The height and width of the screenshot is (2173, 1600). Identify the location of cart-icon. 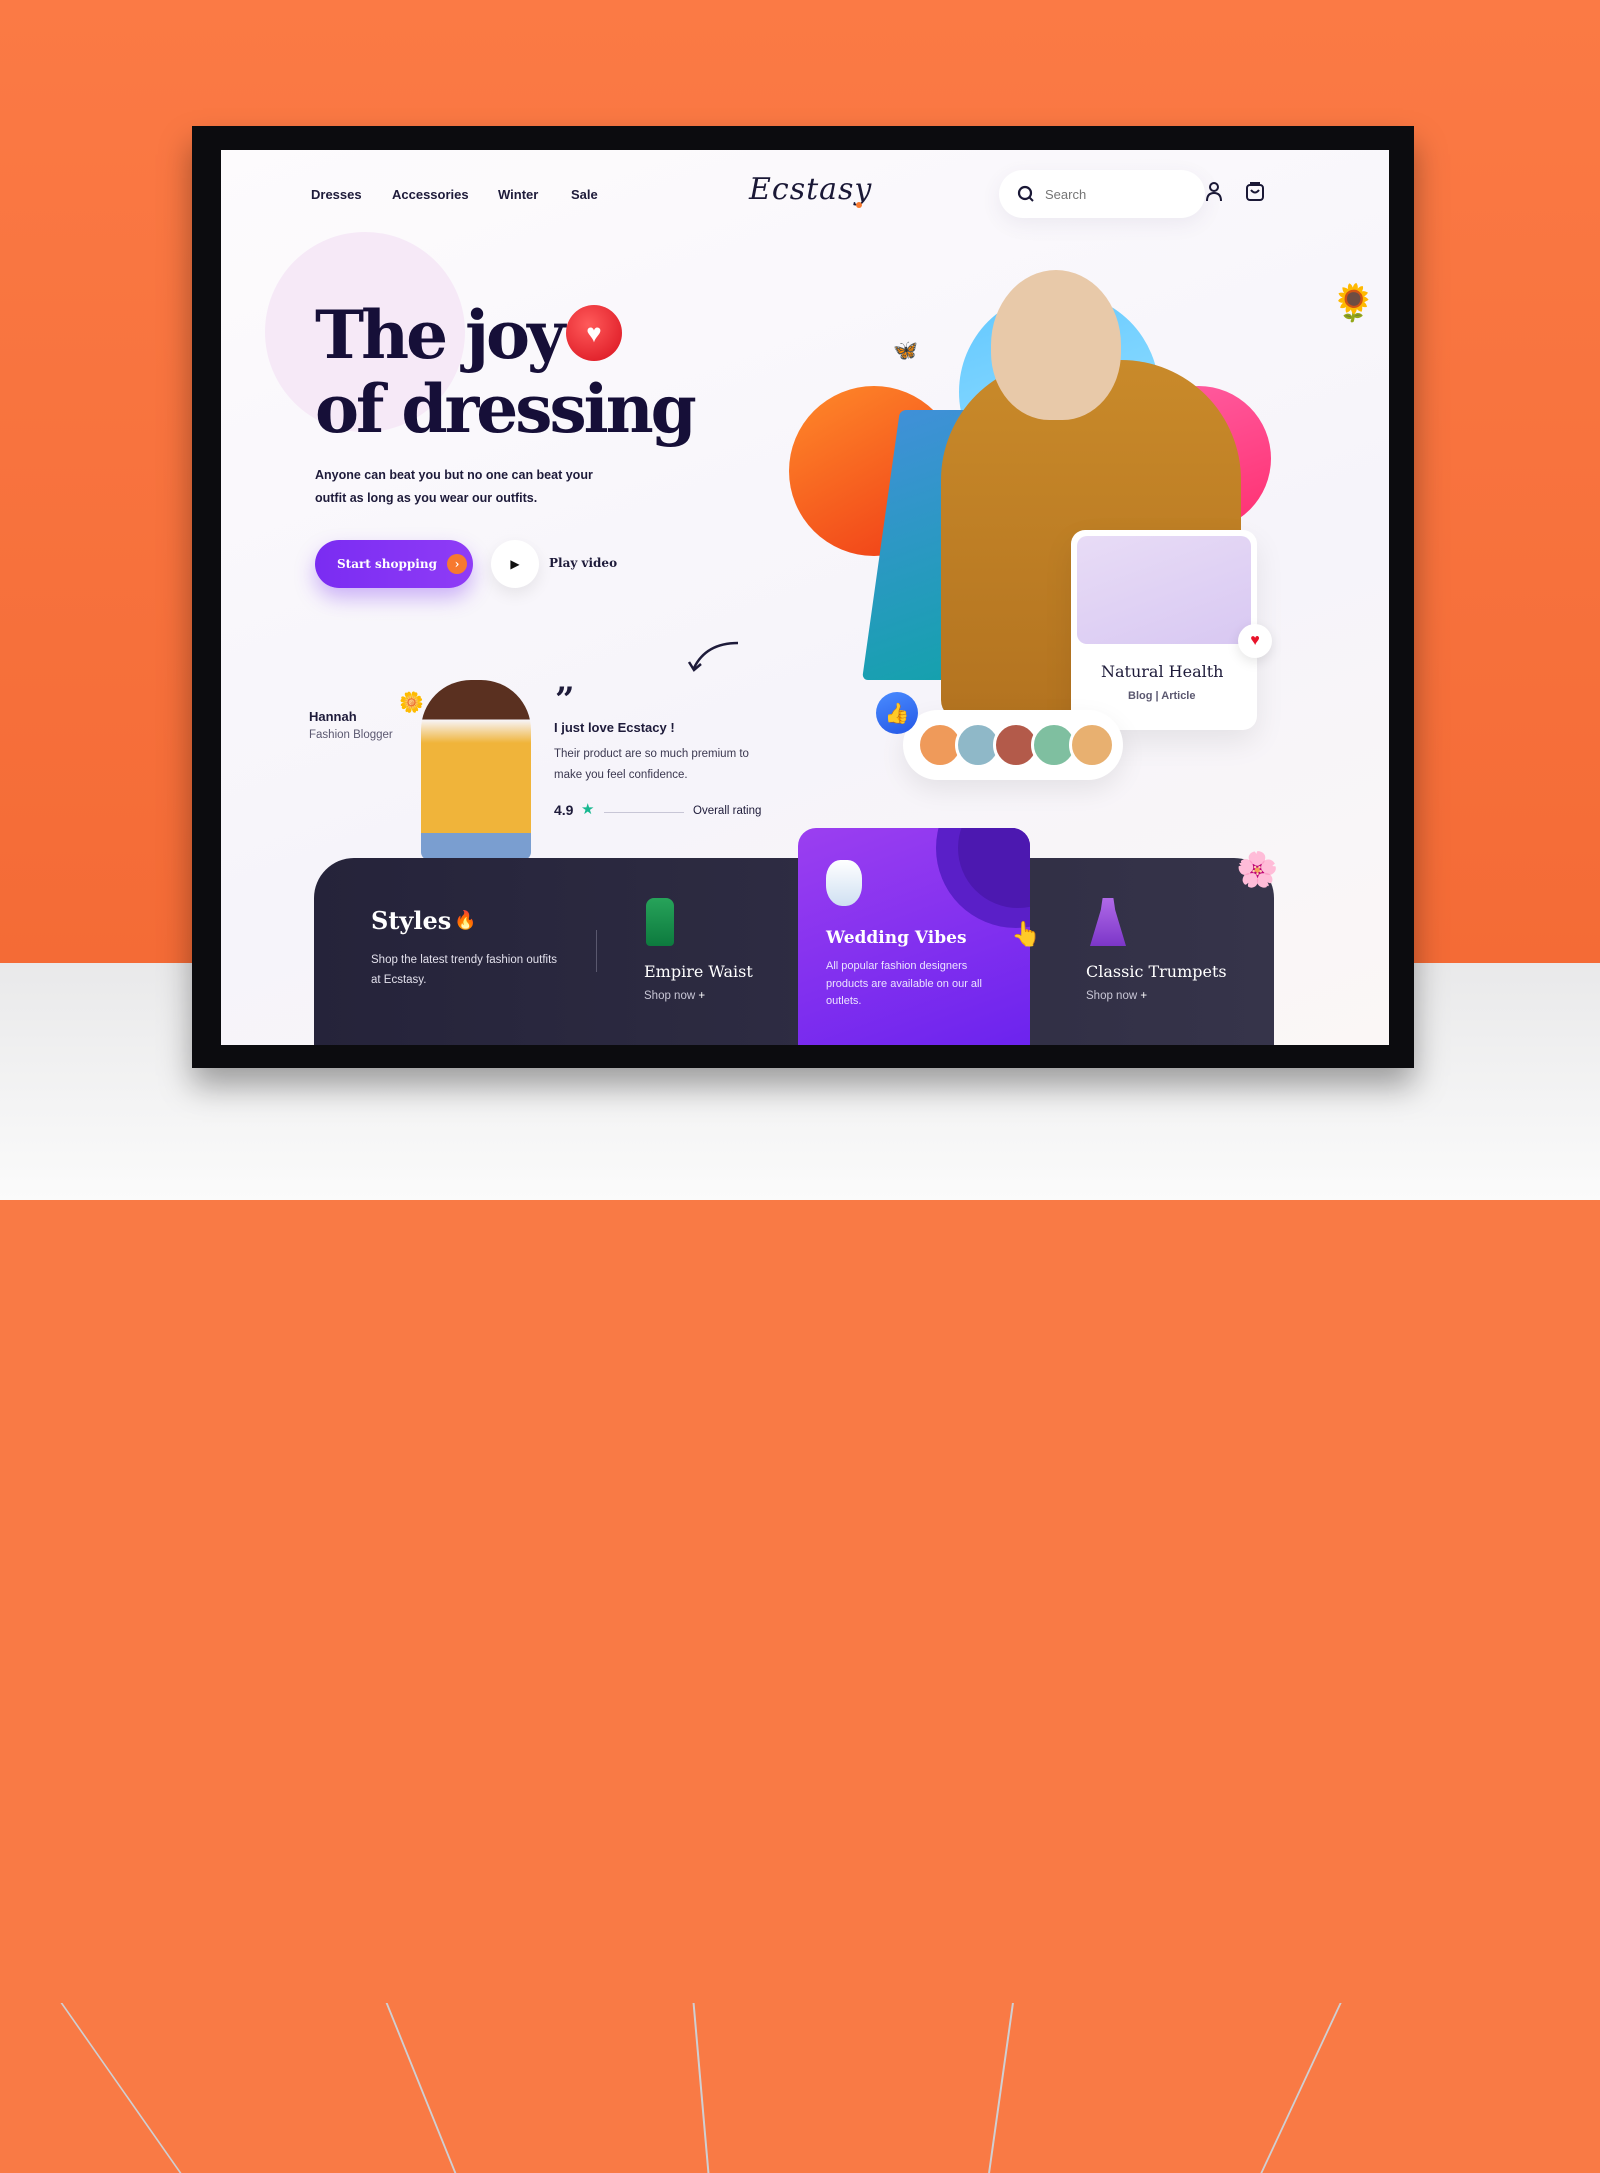
(1255, 191).